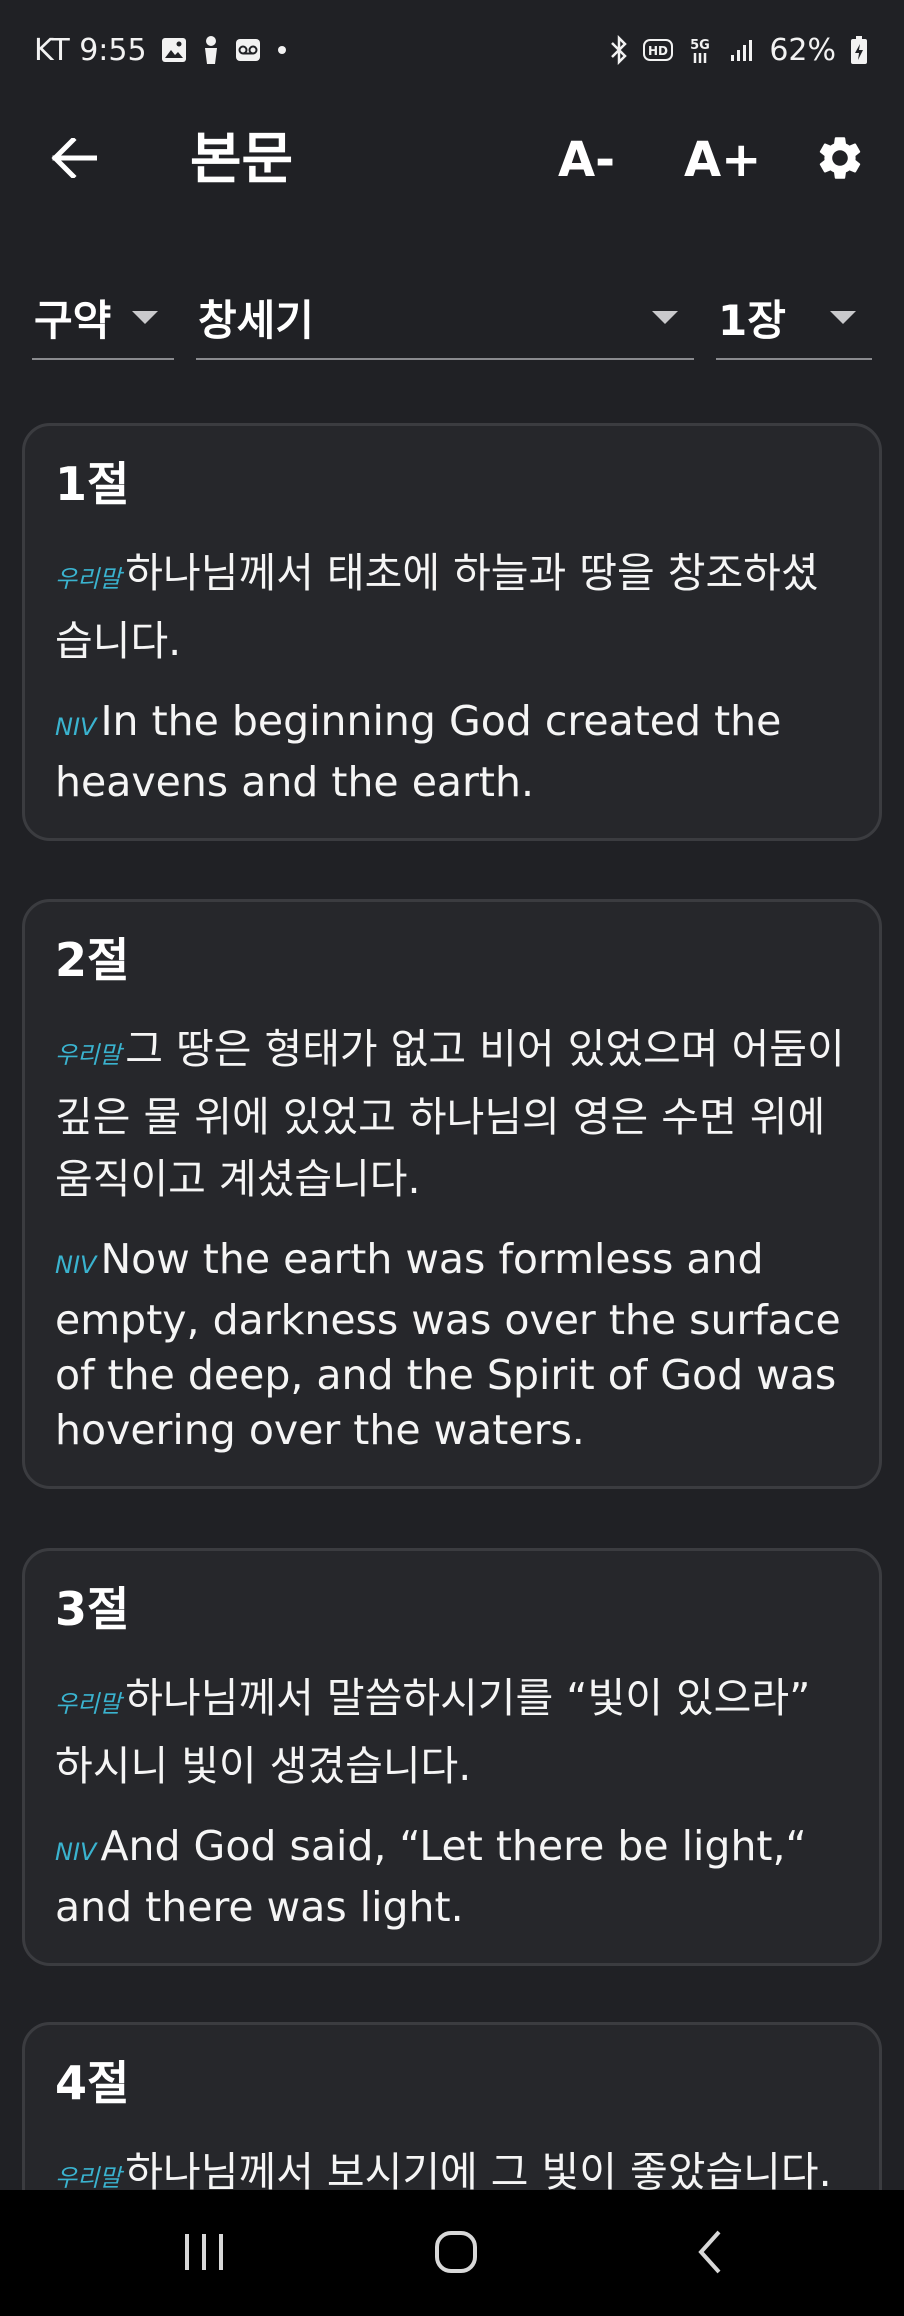 The width and height of the screenshot is (904, 2316). Describe the element at coordinates (282, 50) in the screenshot. I see `dot-icon` at that location.